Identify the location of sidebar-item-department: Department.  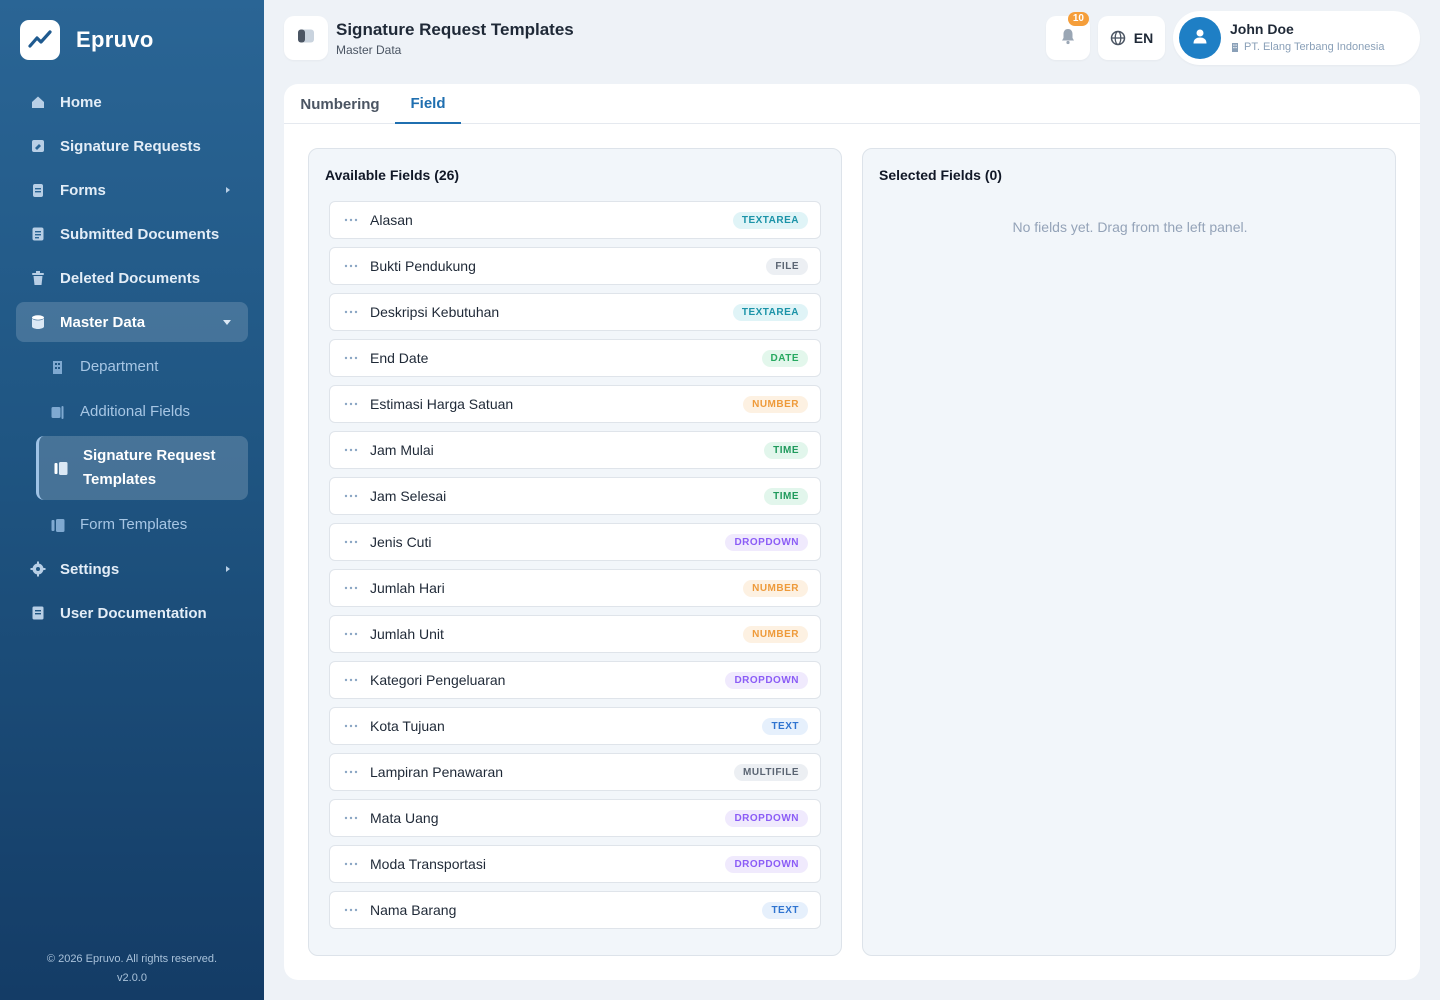
(142, 366).